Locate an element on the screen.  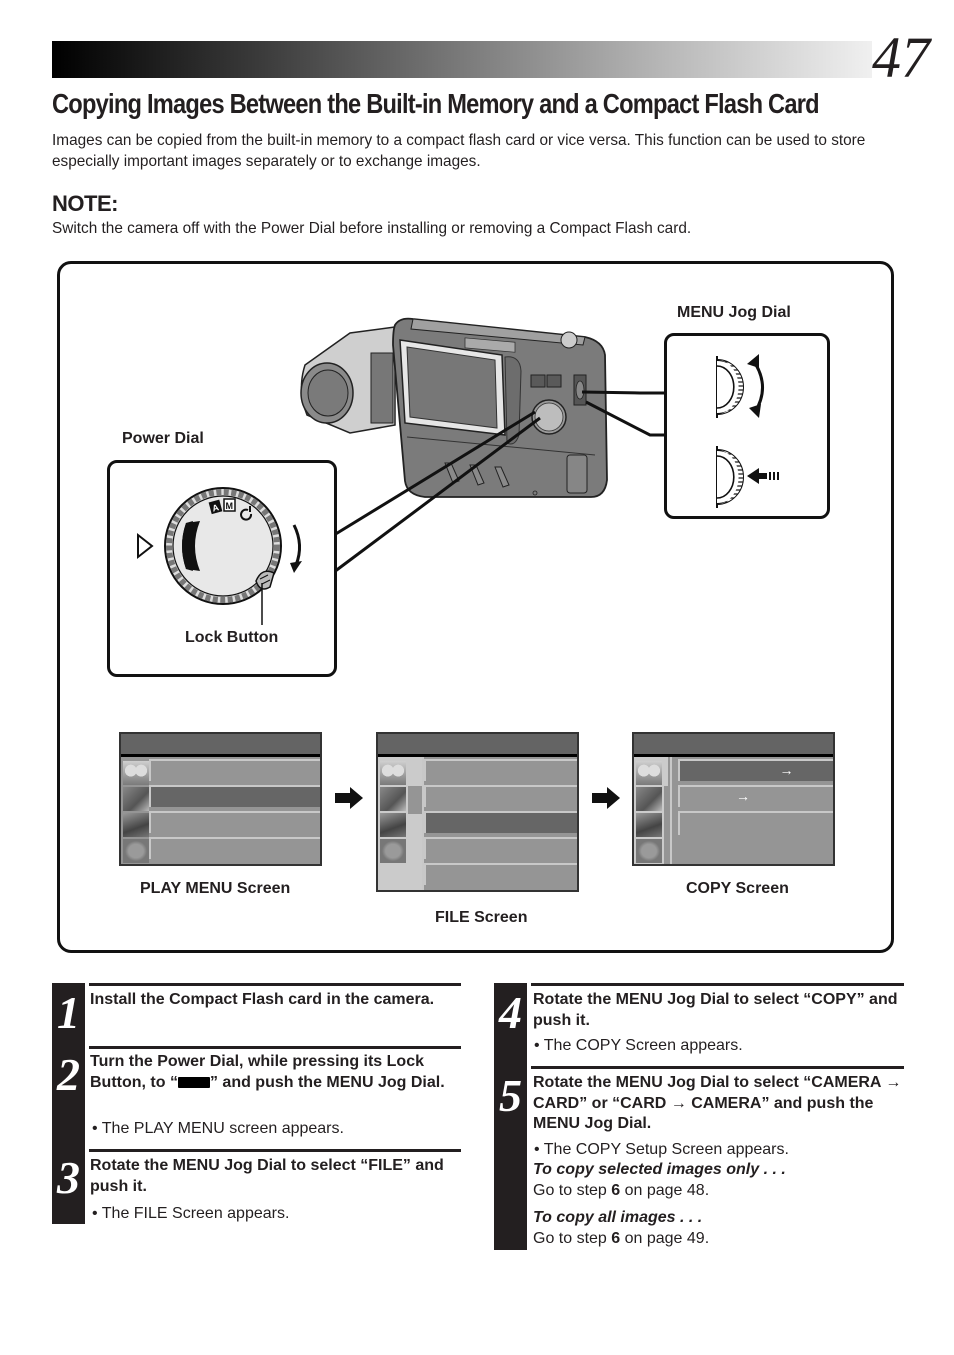
svg-text: M is located at coordinates (230, 506).